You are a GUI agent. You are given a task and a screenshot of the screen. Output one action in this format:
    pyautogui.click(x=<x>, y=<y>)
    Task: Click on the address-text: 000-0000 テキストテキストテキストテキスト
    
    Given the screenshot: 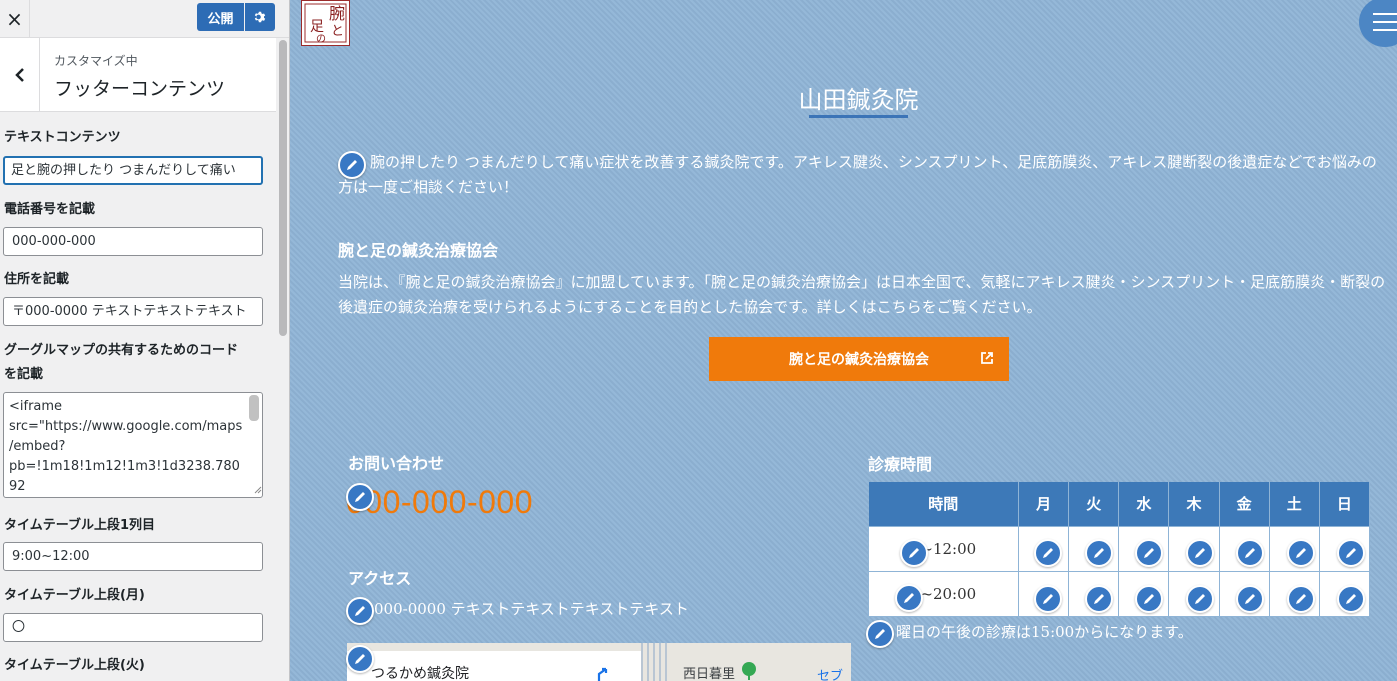 What is the action you would take?
    pyautogui.click(x=531, y=609)
    